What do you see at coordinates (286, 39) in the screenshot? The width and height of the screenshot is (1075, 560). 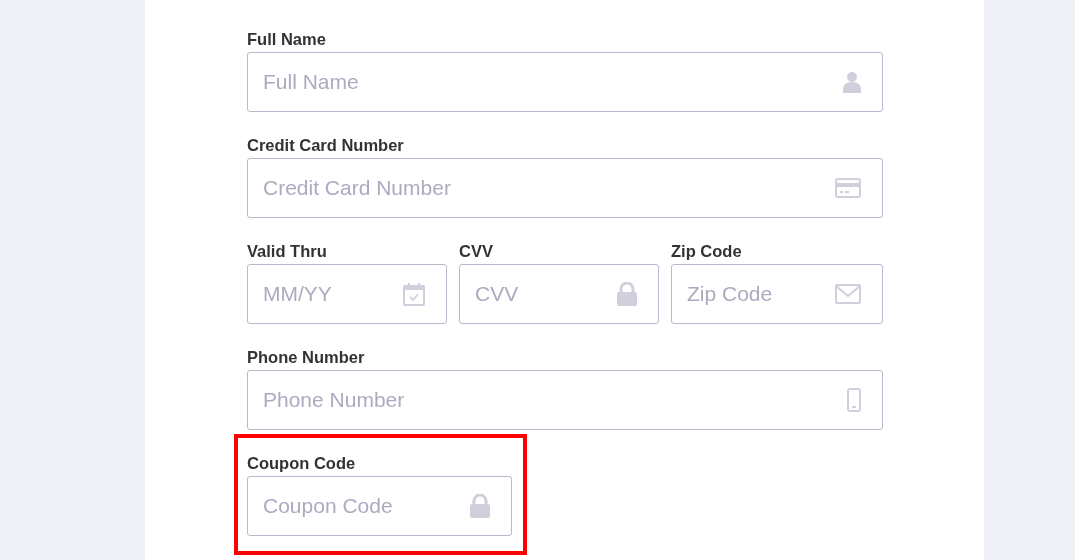 I see `field-label: Full Name` at bounding box center [286, 39].